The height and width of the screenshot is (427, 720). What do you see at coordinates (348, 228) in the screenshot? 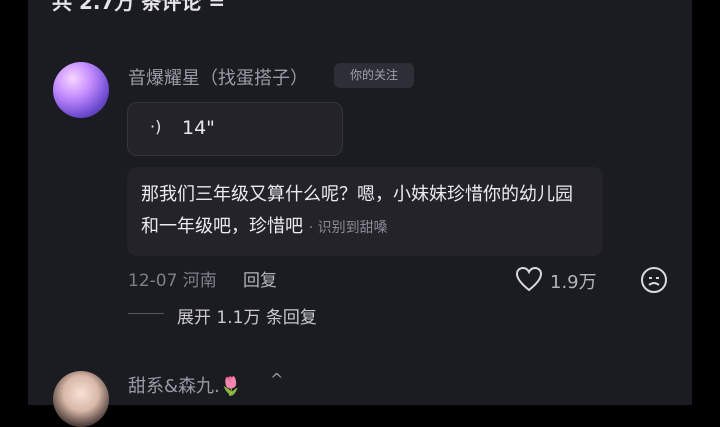
I see `recognized-voice-label: · 识别到甜嗓` at bounding box center [348, 228].